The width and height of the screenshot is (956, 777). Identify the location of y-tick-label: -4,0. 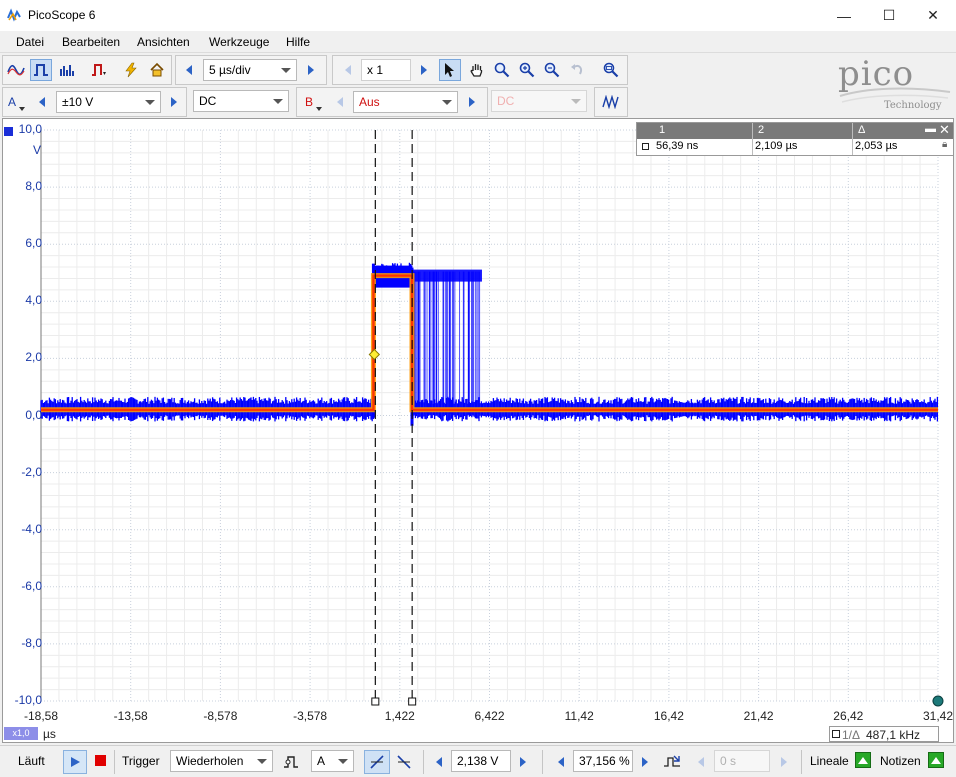
(31, 528).